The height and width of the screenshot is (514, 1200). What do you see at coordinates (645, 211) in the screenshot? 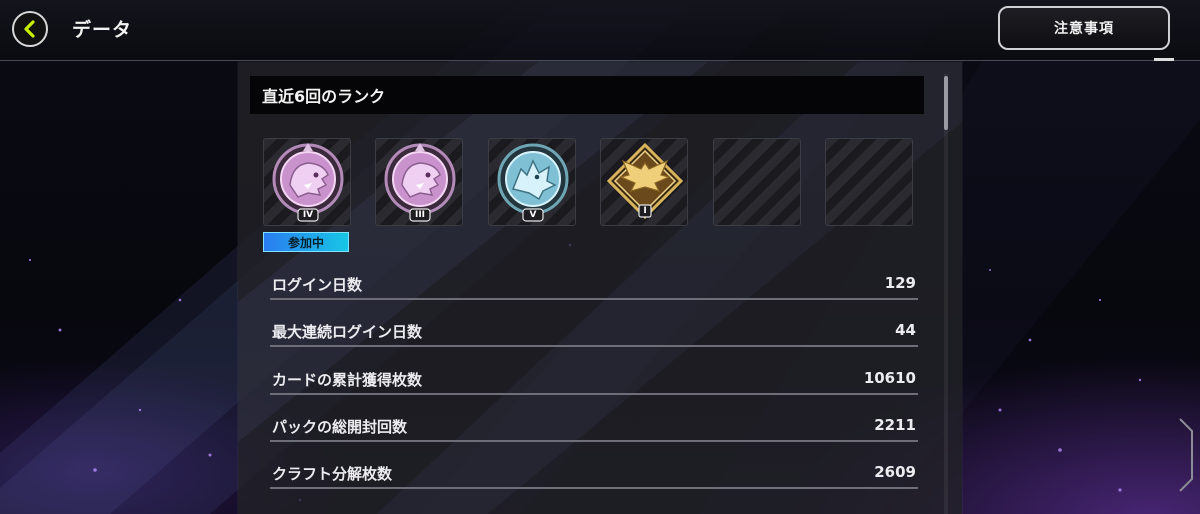
I see `rank-tier-label: I` at bounding box center [645, 211].